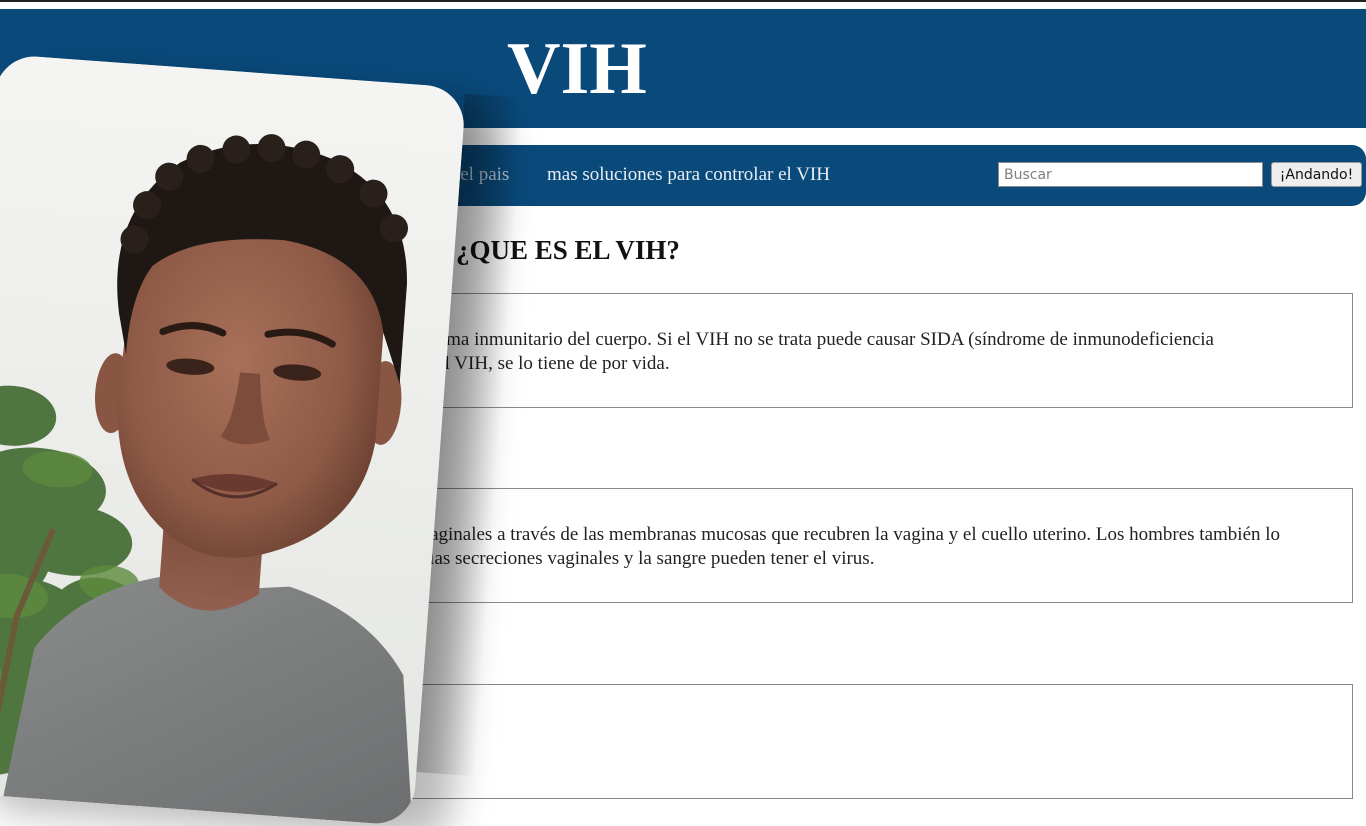 This screenshot has width=1366, height=826. What do you see at coordinates (568, 250) in the screenshot?
I see `section-title: ¿QUE ES EL VIH?` at bounding box center [568, 250].